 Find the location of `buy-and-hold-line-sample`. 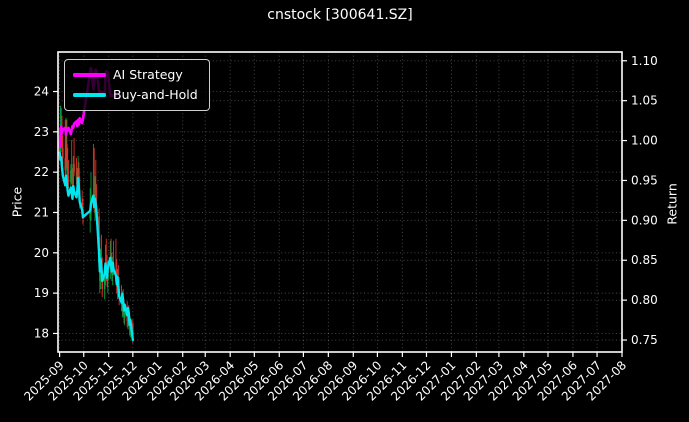

buy-and-hold-line-sample is located at coordinates (89, 95).